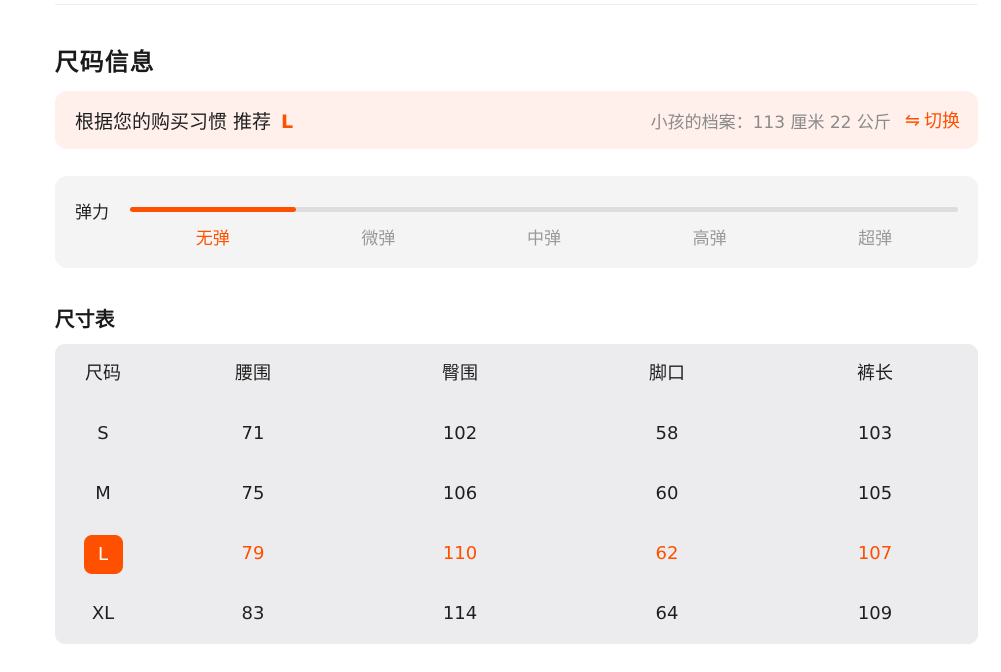 The width and height of the screenshot is (1001, 672). Describe the element at coordinates (770, 122) in the screenshot. I see `child-profile-text: 小孩的档案：113 厘米 22 公斤` at that location.